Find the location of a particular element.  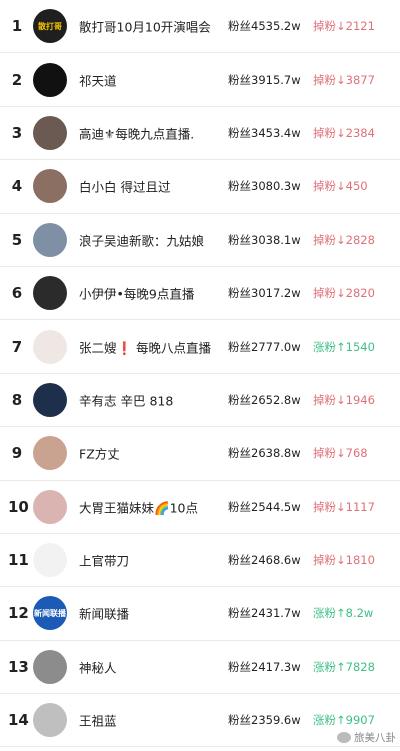

rank-number: 2 is located at coordinates (17, 79).